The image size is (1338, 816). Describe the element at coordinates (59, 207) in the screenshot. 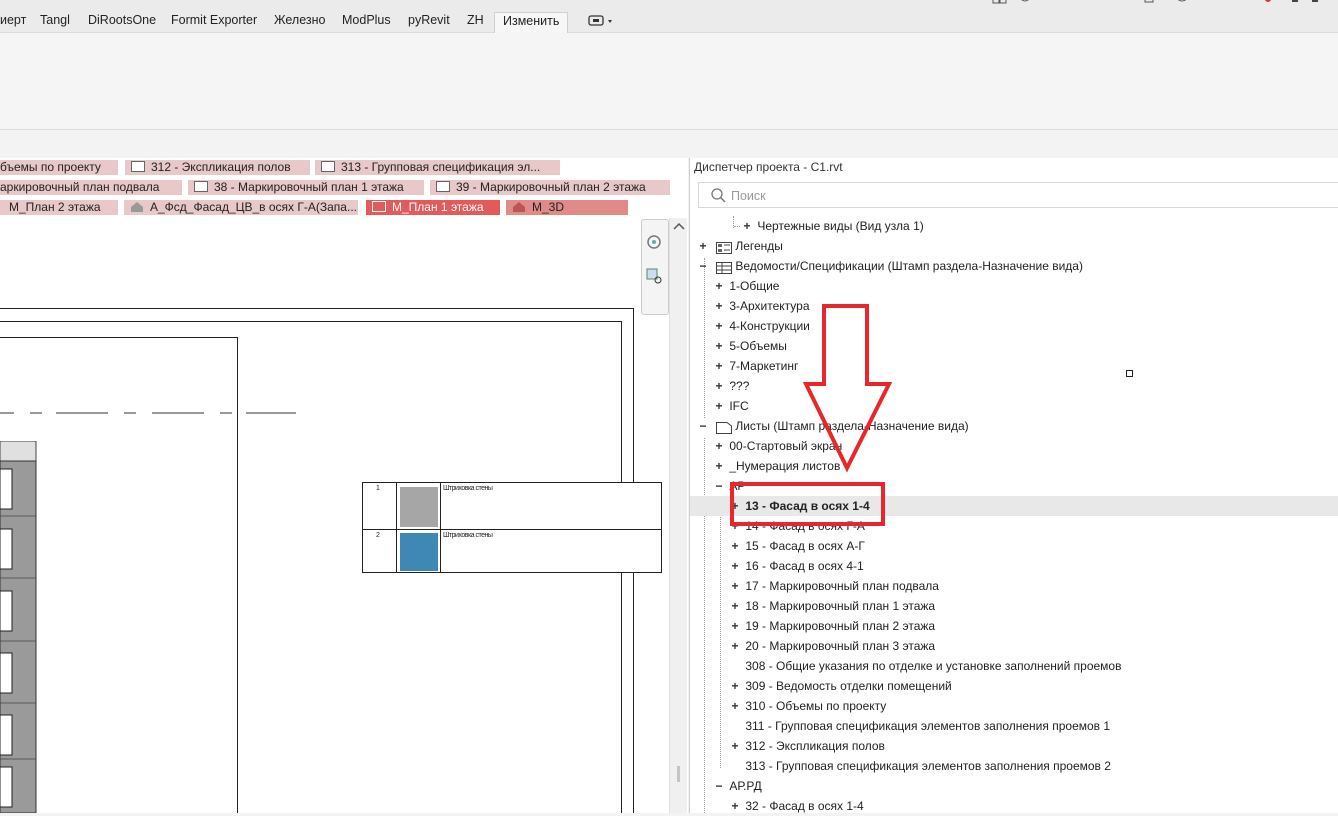

I see `view-tab: М_План 2 этажа` at that location.